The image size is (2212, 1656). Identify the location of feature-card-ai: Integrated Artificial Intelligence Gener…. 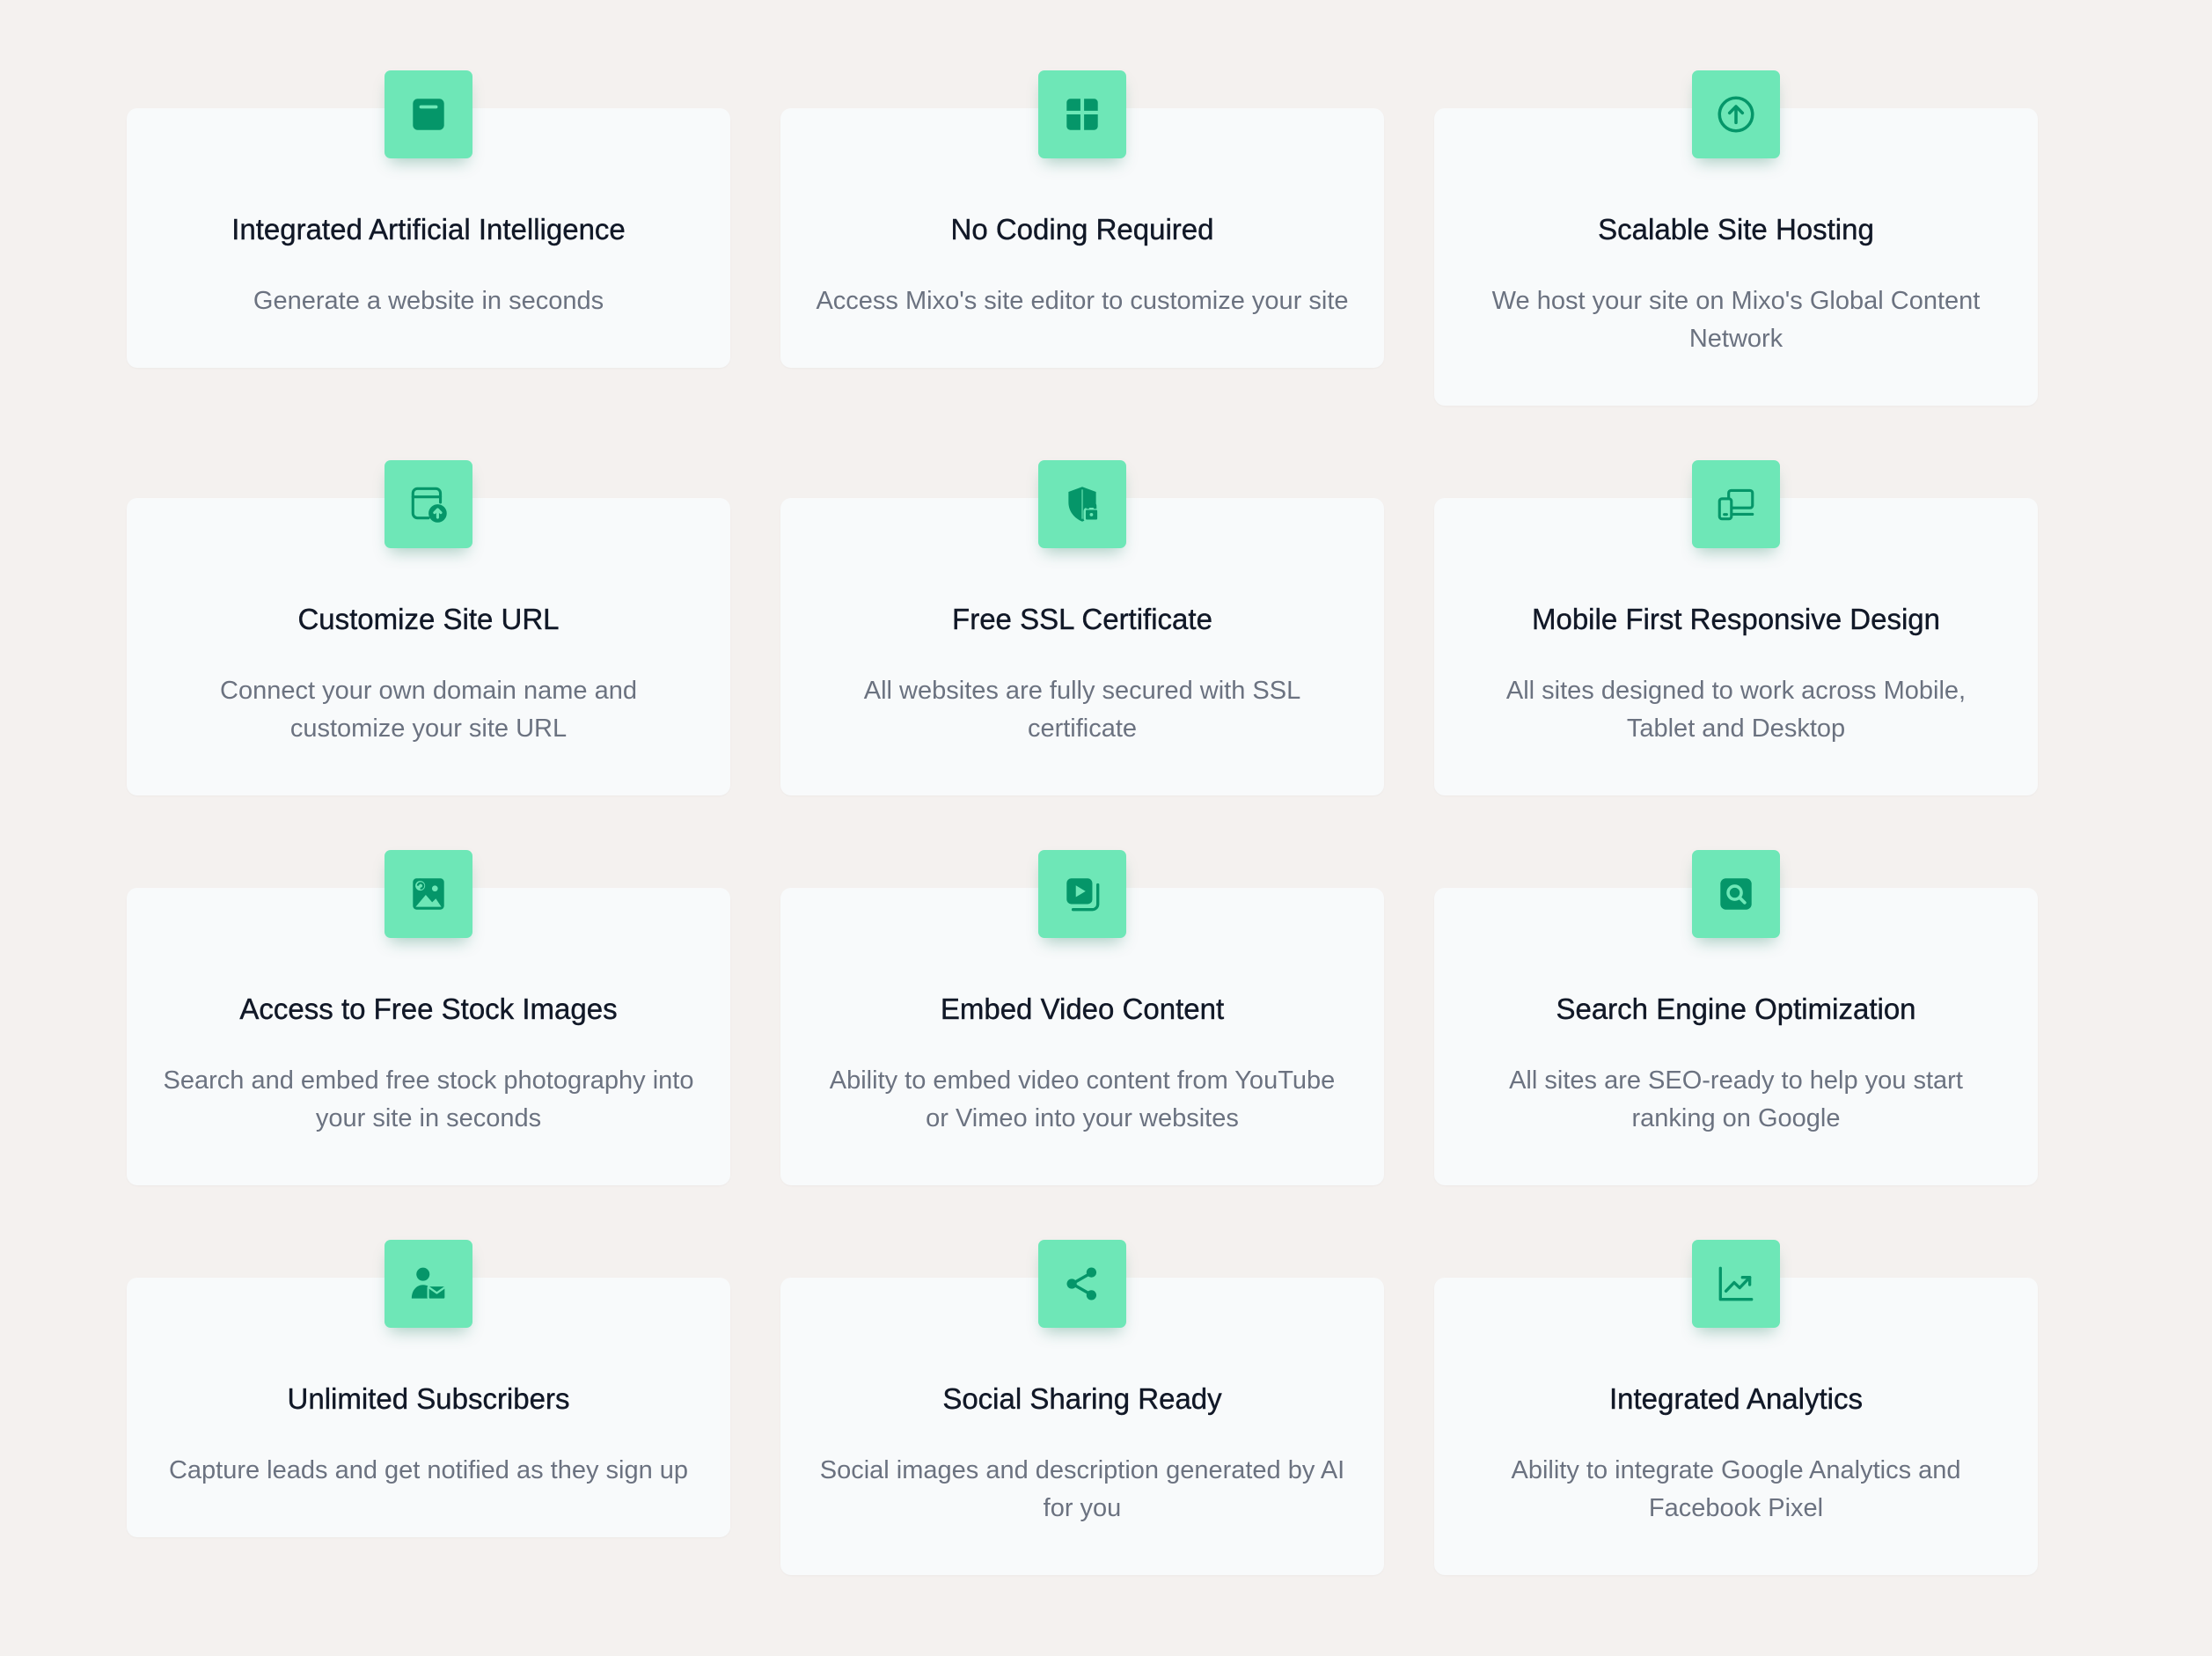
(428, 219).